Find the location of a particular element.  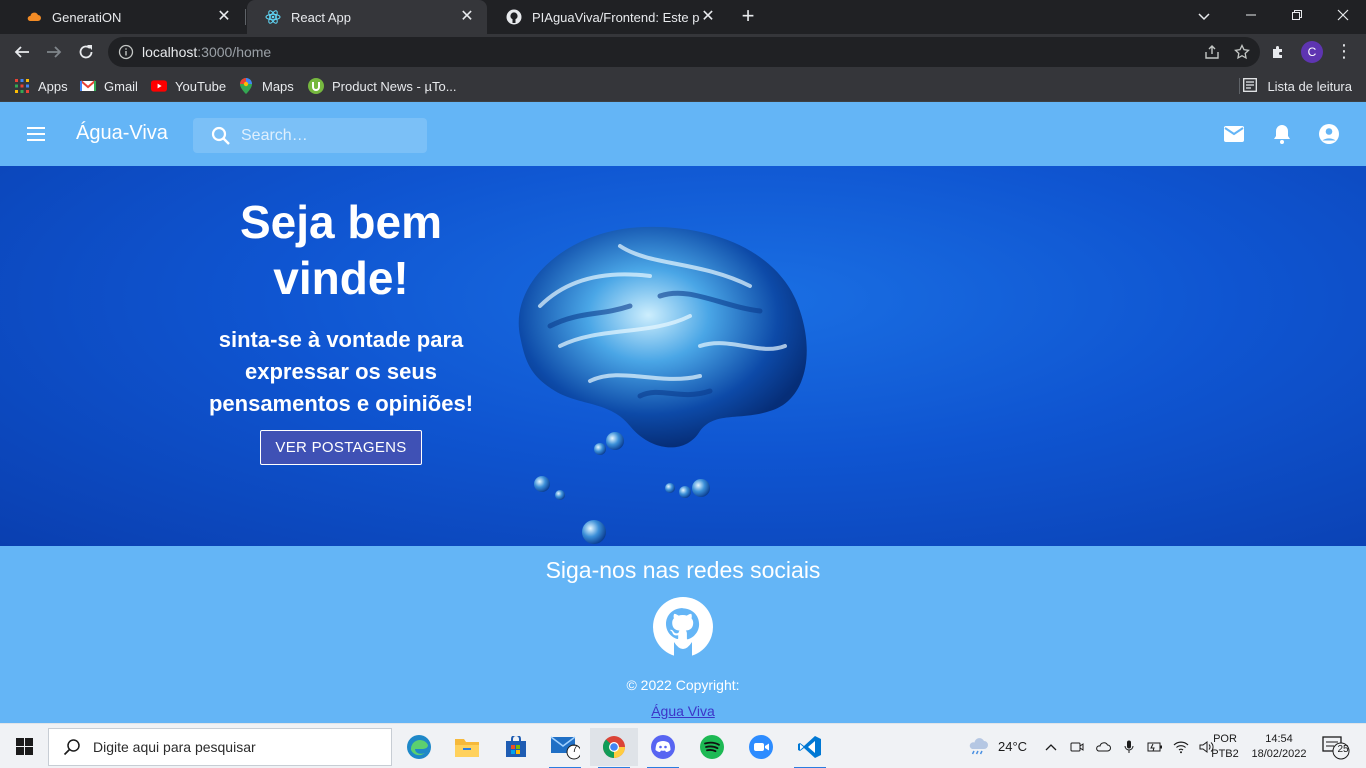

bookmark-label: Maps is located at coordinates (278, 86).